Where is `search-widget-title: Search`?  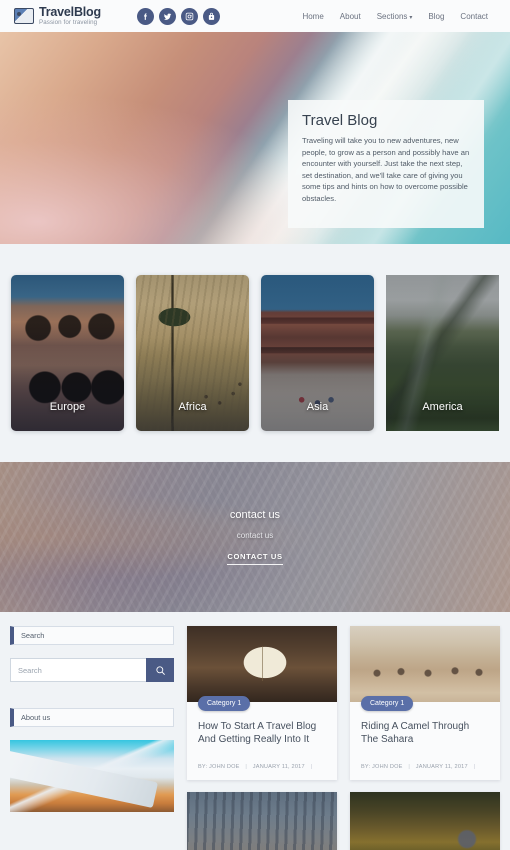
search-widget-title: Search is located at coordinates (92, 635).